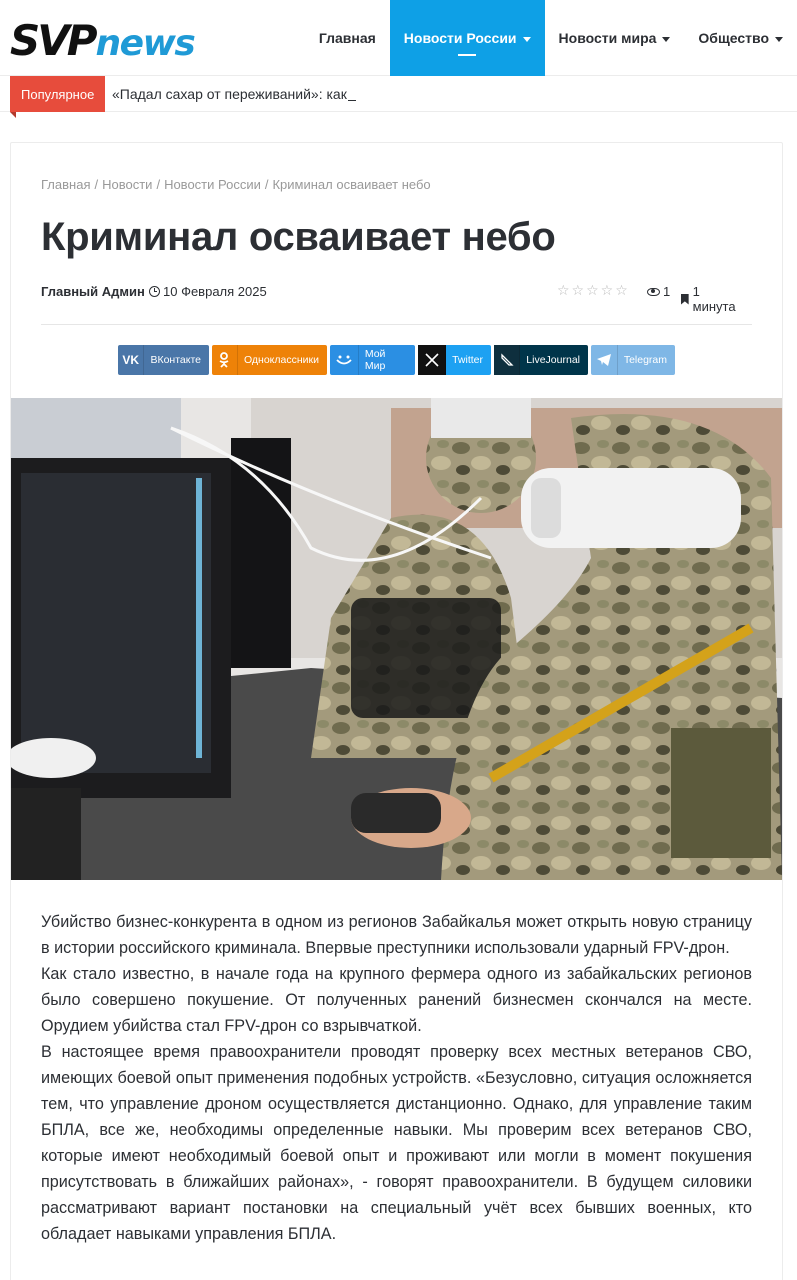 Image resolution: width=797 pixels, height=1280 pixels. I want to click on ticker-headline-text: «Падал сахар от переживаний»: как, so click(229, 94).